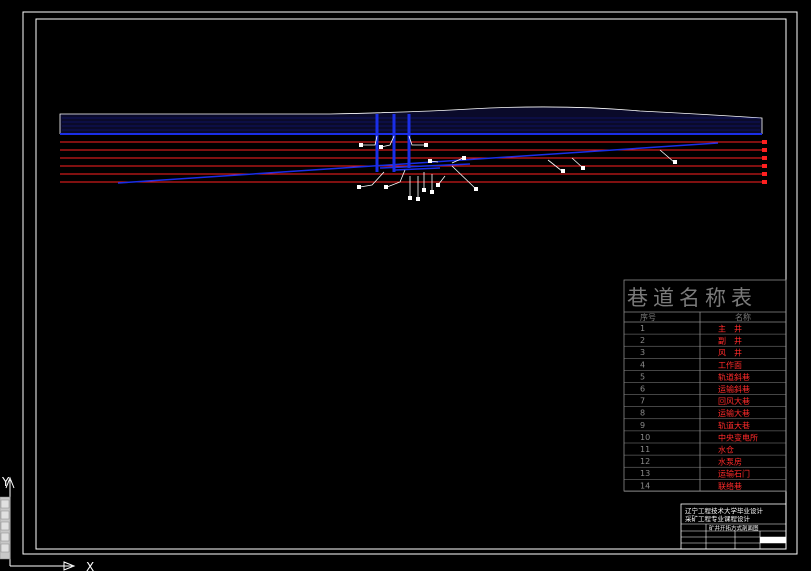 The image size is (811, 571). I want to click on leader-markers, so click(517, 172).